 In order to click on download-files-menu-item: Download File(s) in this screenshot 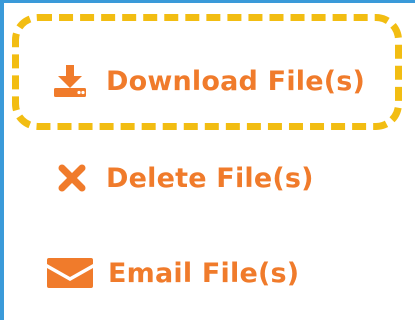, I will do `click(209, 81)`.